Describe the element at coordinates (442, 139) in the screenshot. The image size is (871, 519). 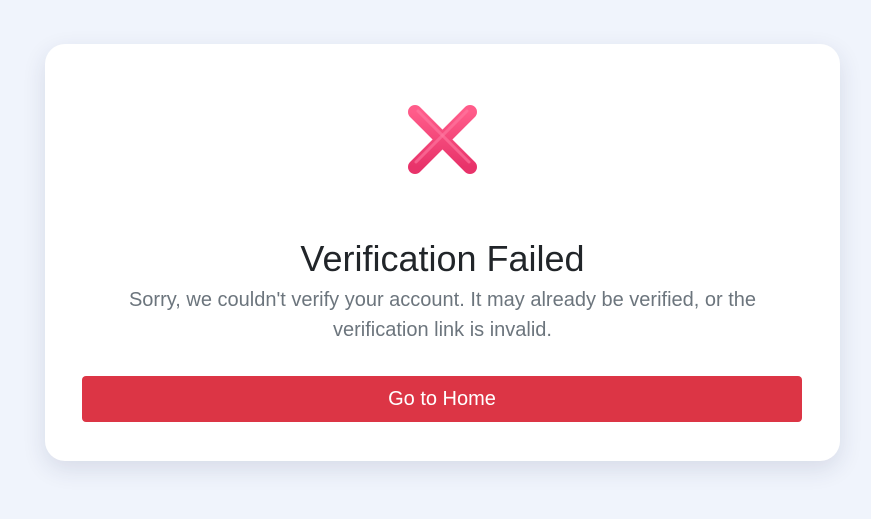
I see `cross-mark-icon` at that location.